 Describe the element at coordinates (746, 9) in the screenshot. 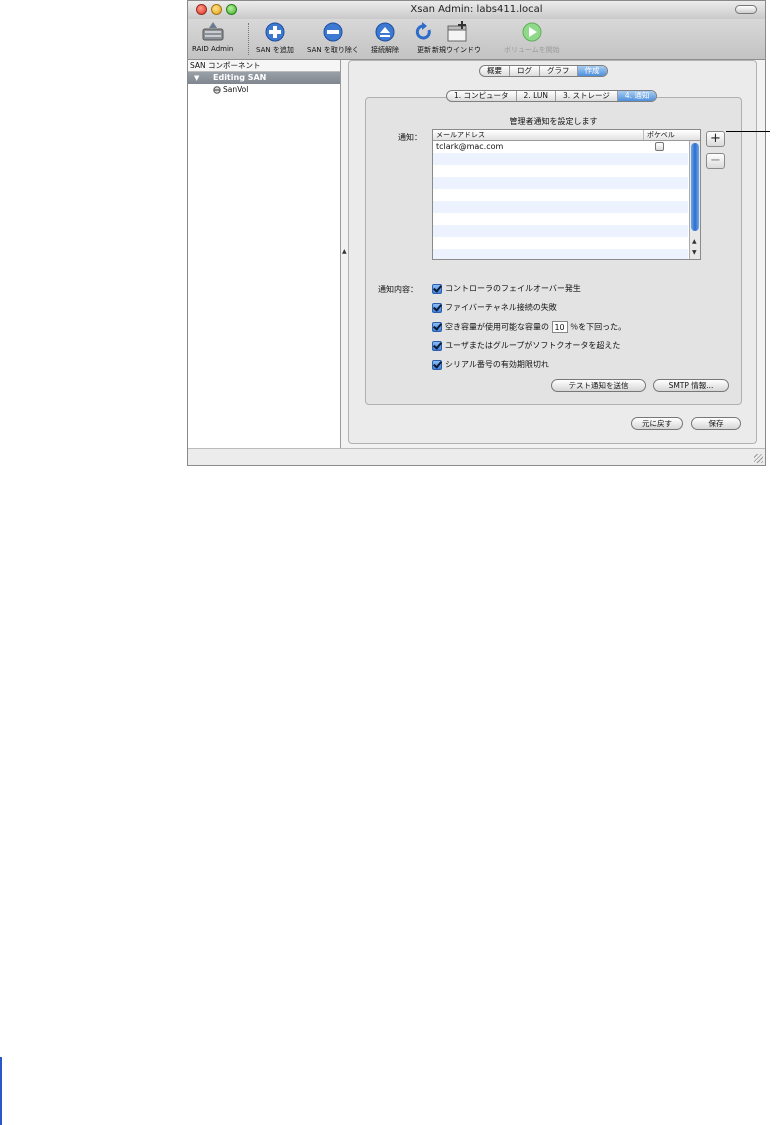

I see `toolbar-toggle-button` at that location.